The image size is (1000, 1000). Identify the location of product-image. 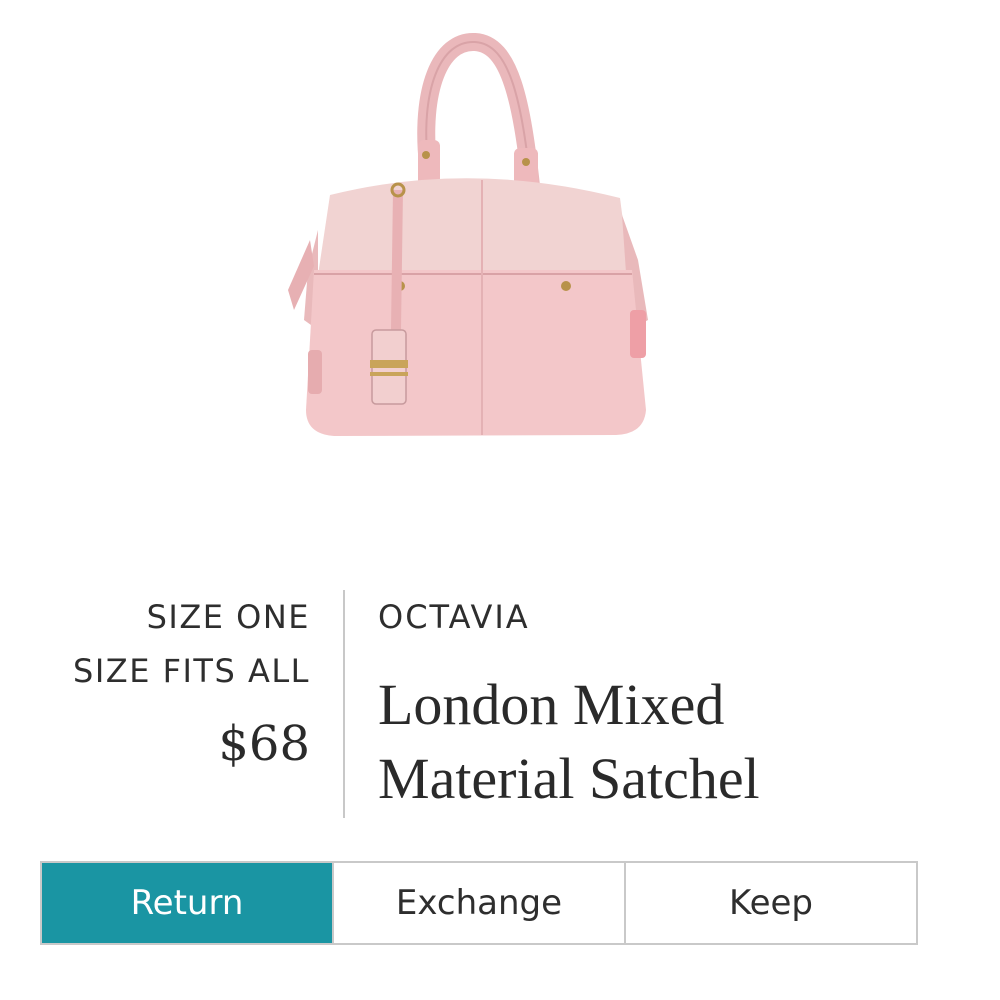
(468, 234).